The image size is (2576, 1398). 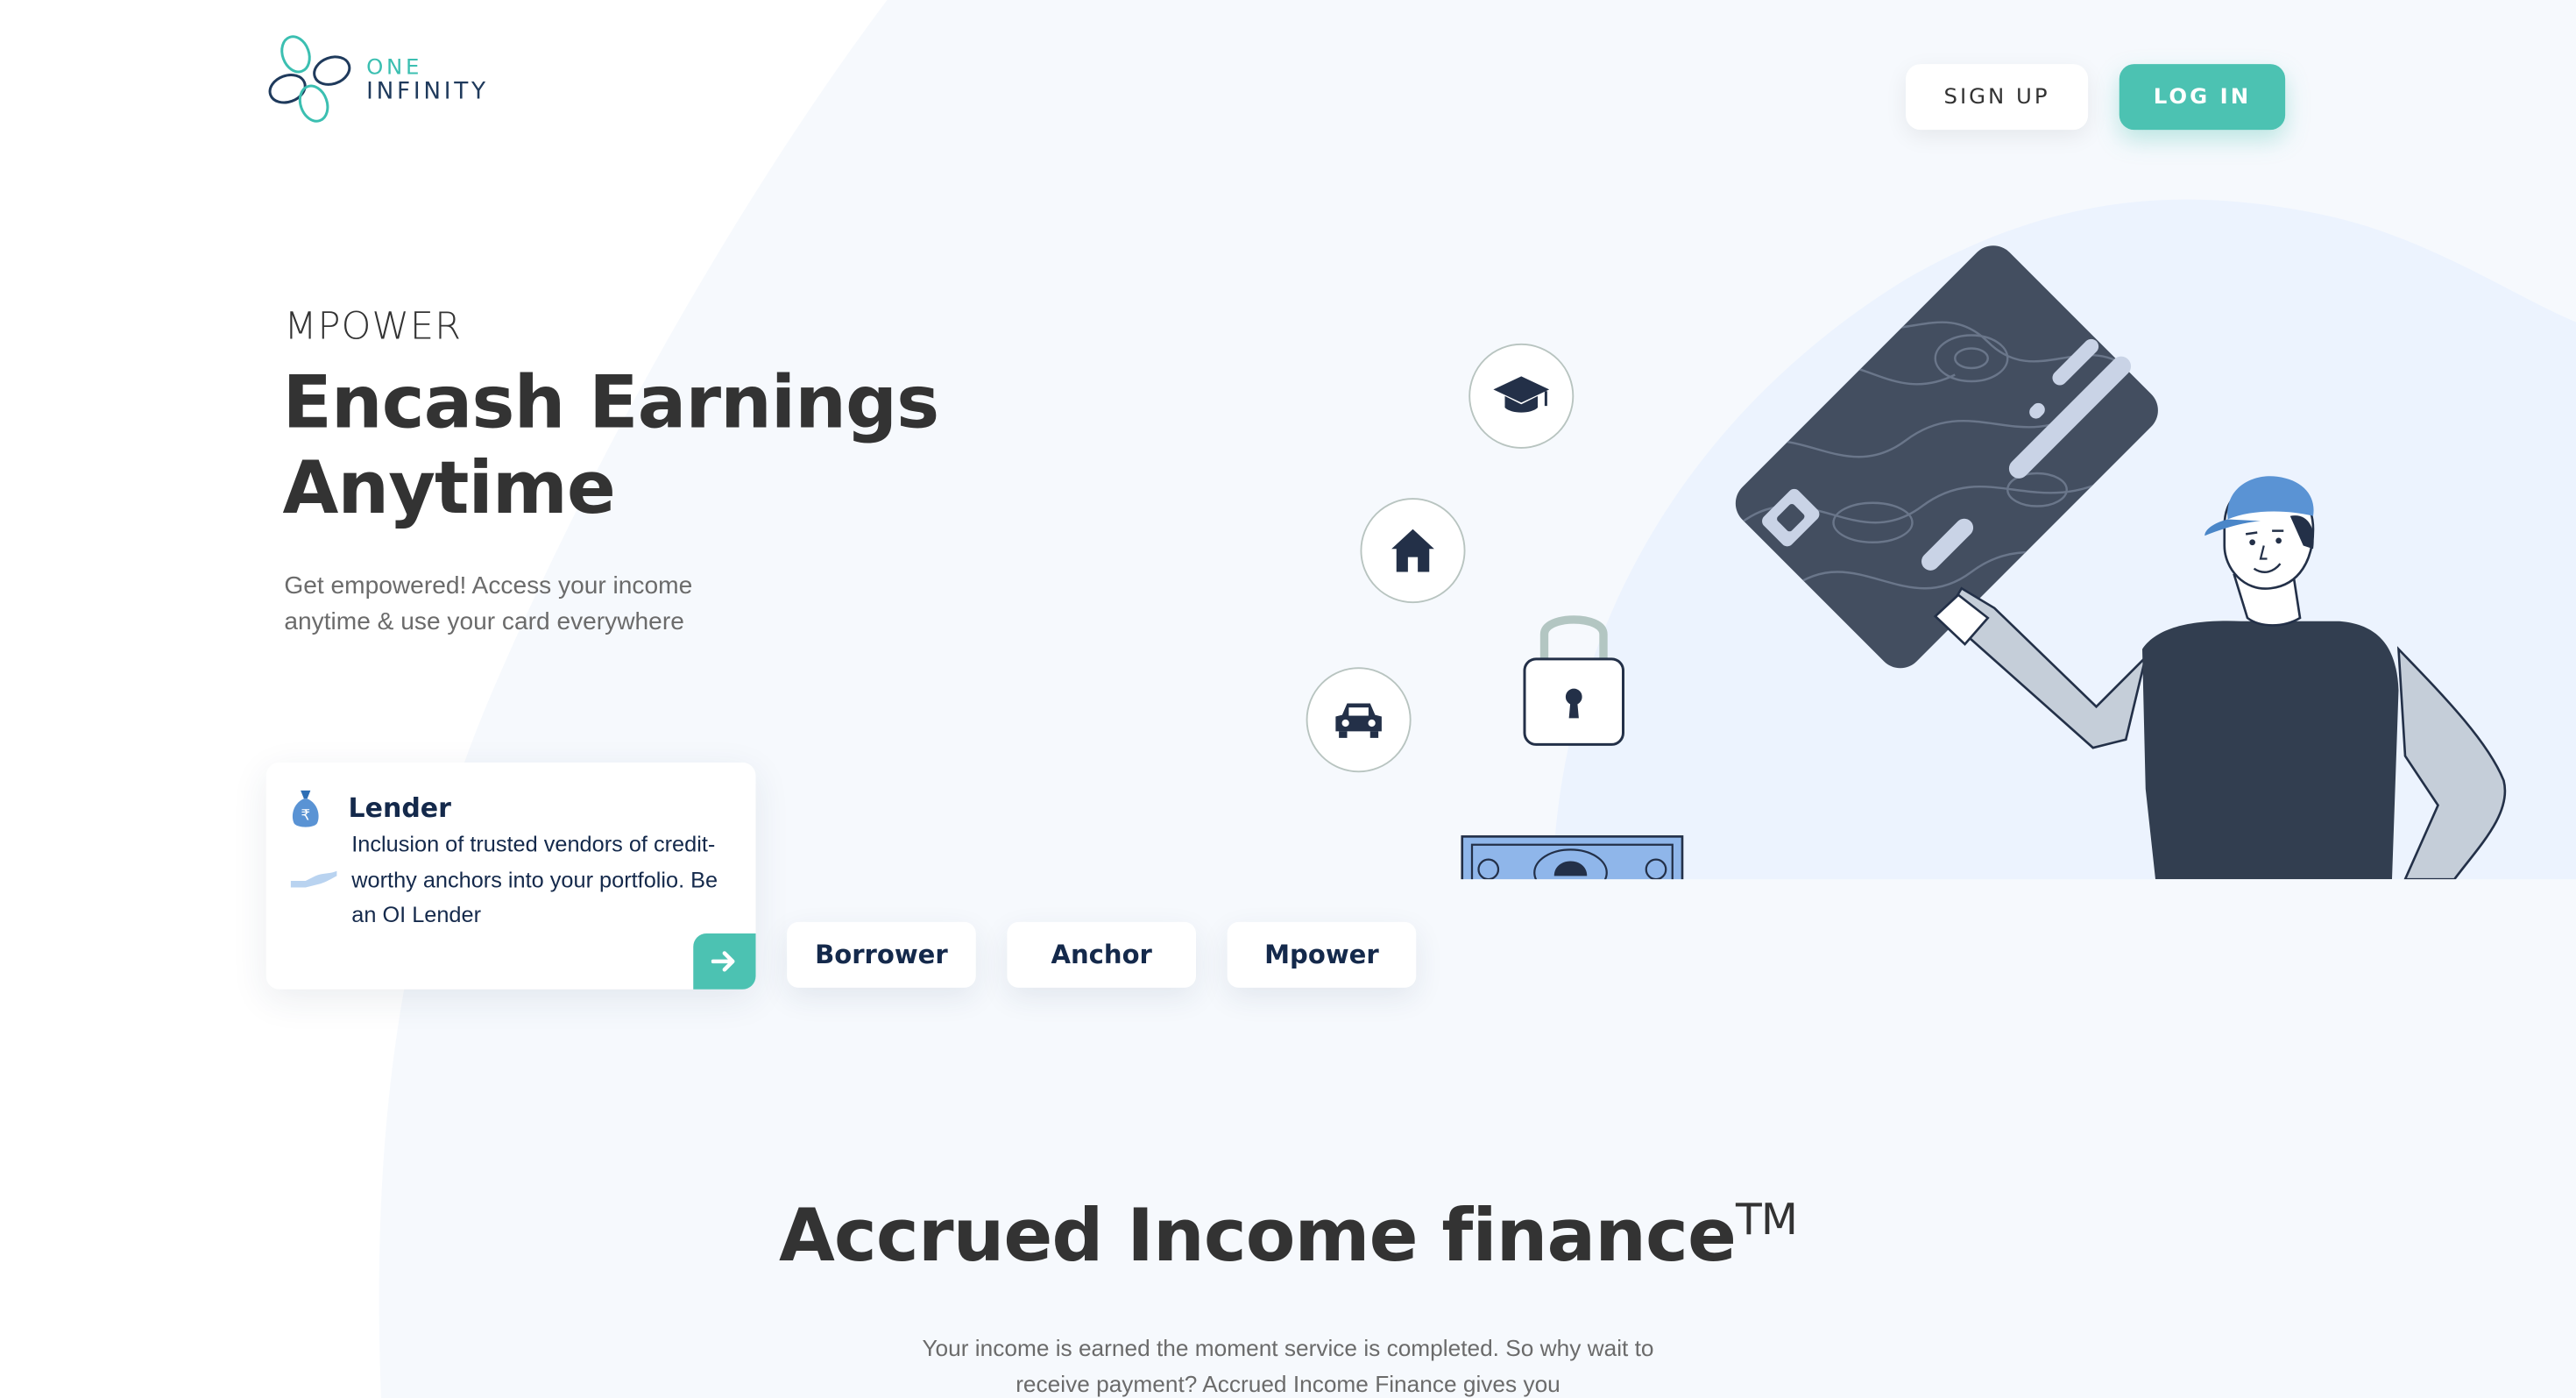 I want to click on brand-logo: ONE INFINITY, so click(x=378, y=78).